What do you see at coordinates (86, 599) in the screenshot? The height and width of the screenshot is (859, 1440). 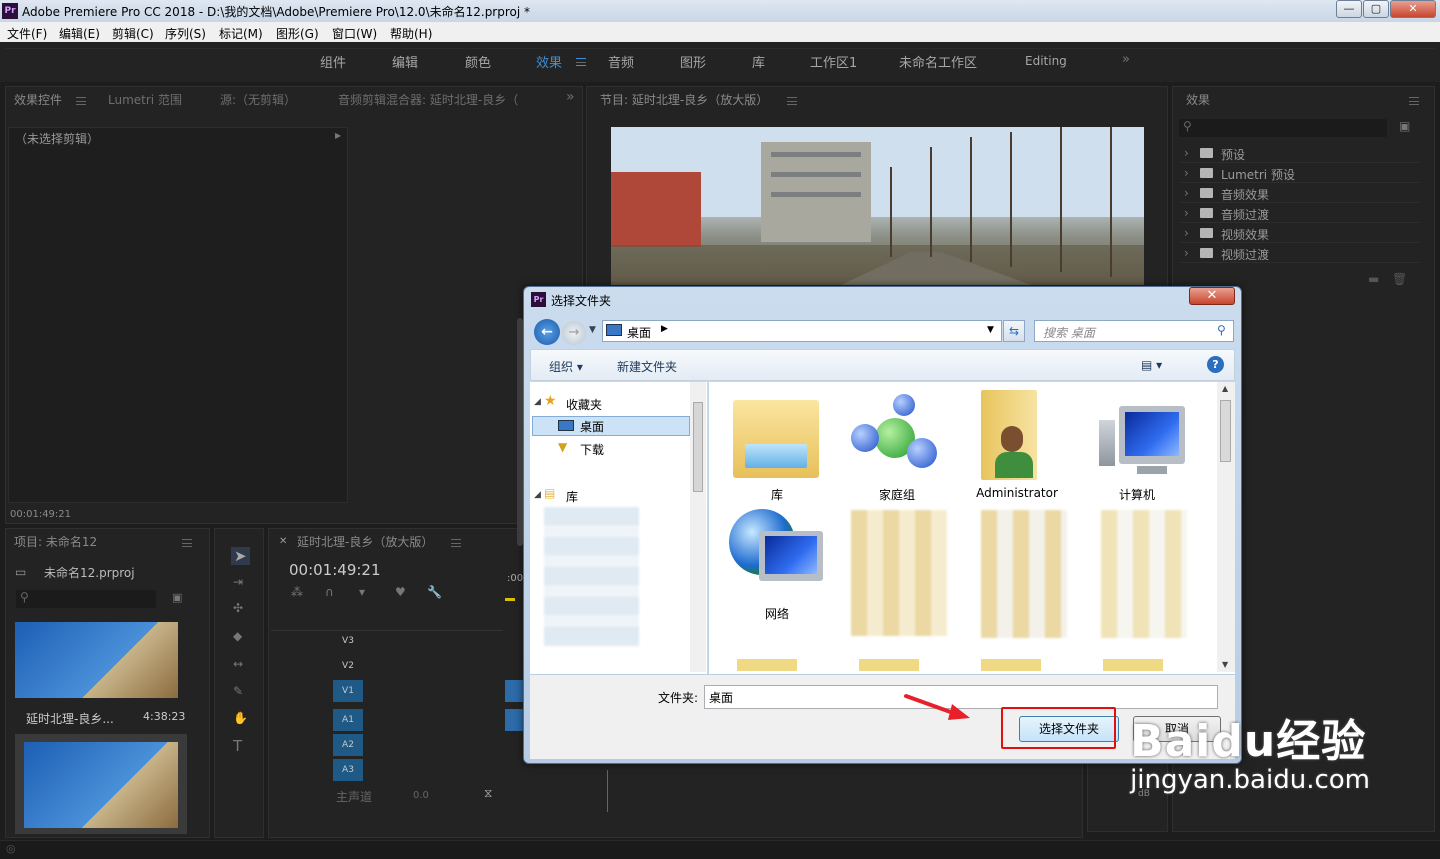 I see `project-search-input: ⚲` at bounding box center [86, 599].